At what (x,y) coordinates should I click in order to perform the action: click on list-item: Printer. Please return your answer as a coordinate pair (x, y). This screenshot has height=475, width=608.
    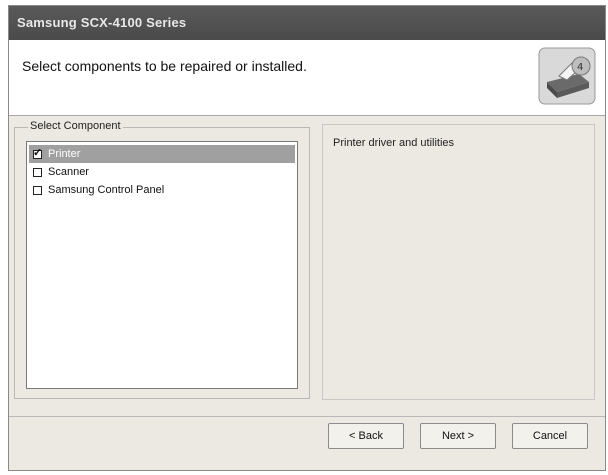
    Looking at the image, I should click on (162, 154).